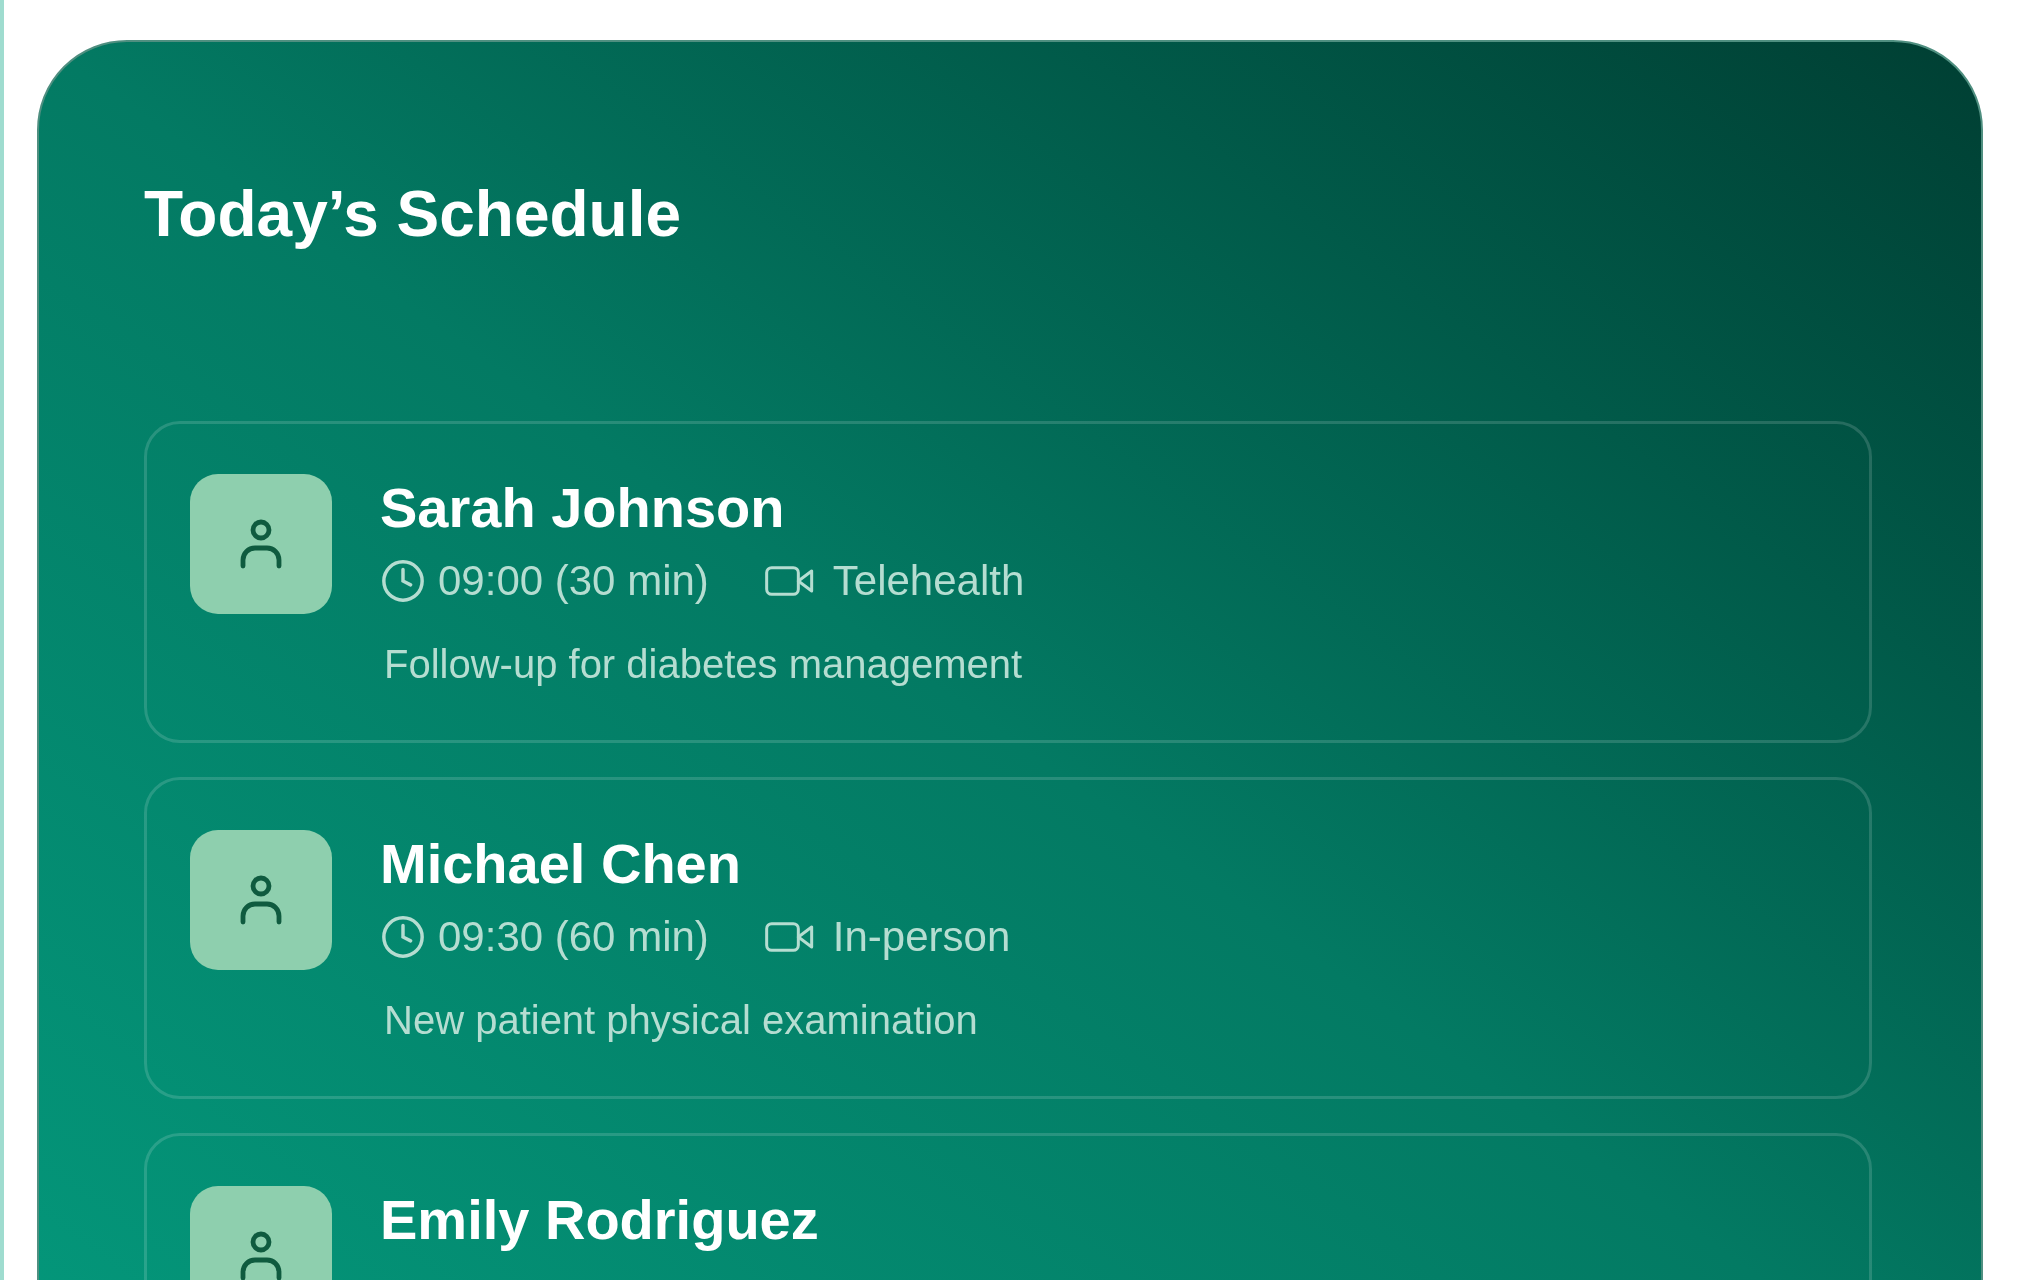 Image resolution: width=2020 pixels, height=1280 pixels. I want to click on visit-type: In-person, so click(921, 937).